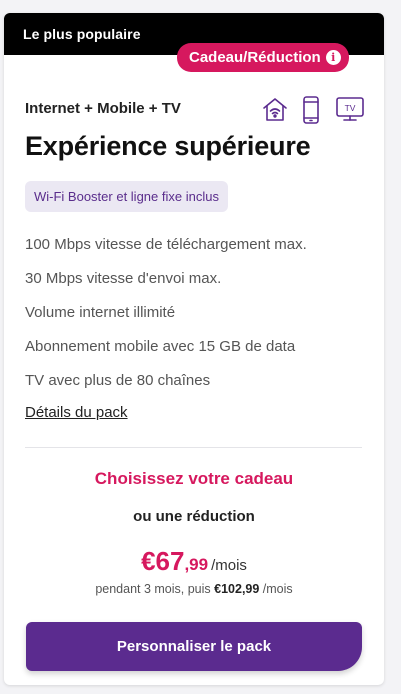 The image size is (401, 694). Describe the element at coordinates (275, 111) in the screenshot. I see `wifi-home-icon` at that location.